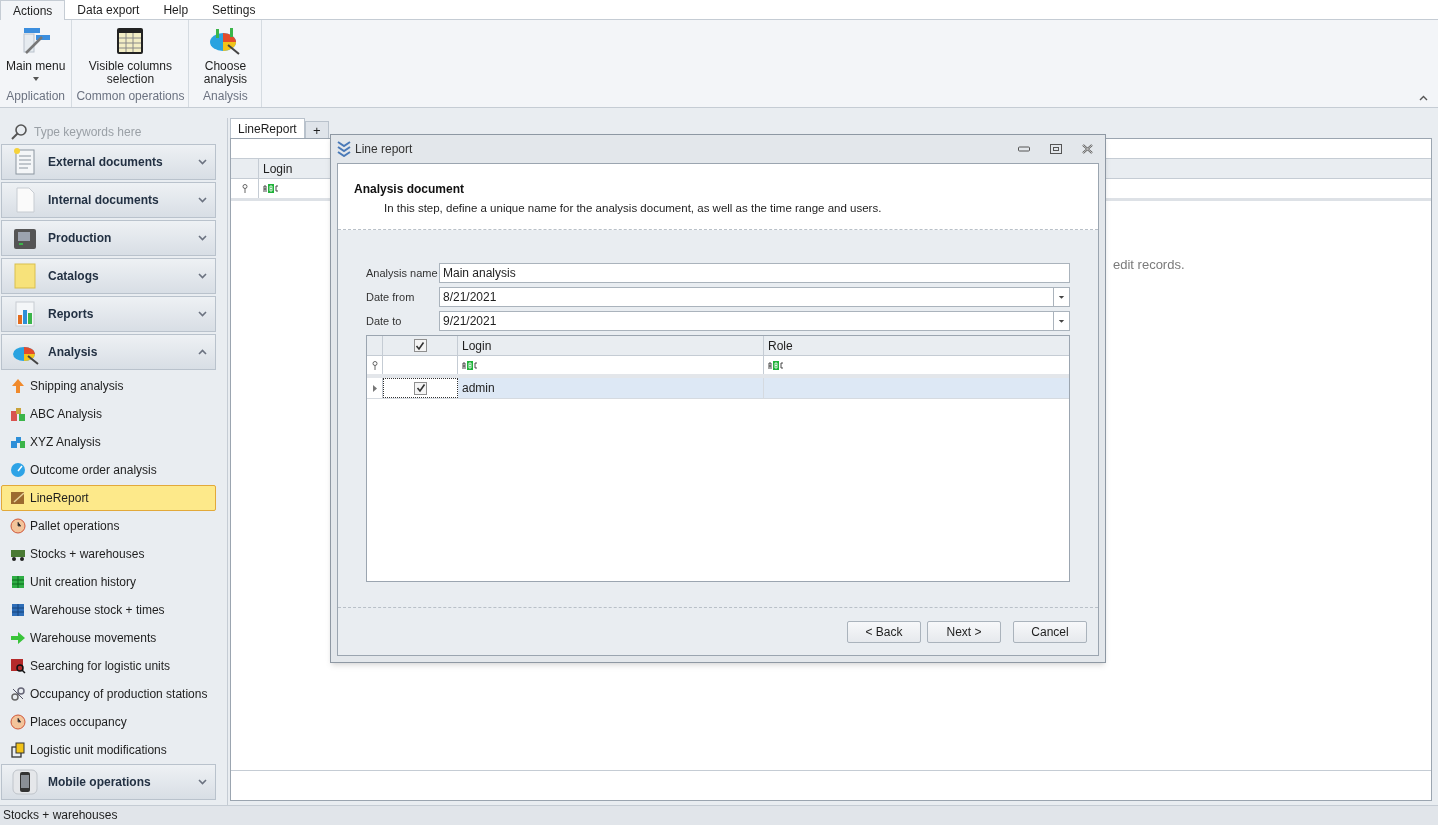 This screenshot has width=1438, height=825. Describe the element at coordinates (384, 149) in the screenshot. I see `dialog-title: Line report` at that location.